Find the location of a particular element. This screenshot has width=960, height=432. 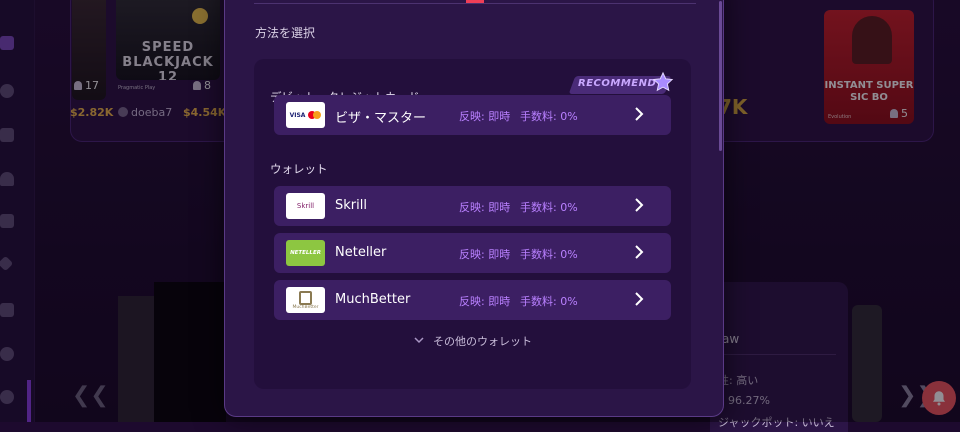

skrill-logo: Skrill is located at coordinates (305, 206).